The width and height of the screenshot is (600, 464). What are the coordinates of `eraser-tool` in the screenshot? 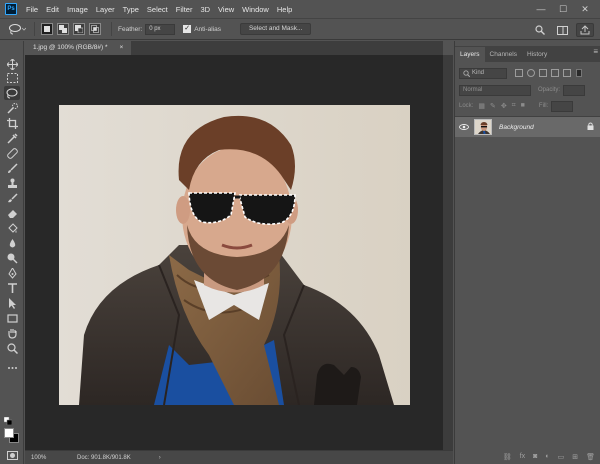 It's located at (12, 213).